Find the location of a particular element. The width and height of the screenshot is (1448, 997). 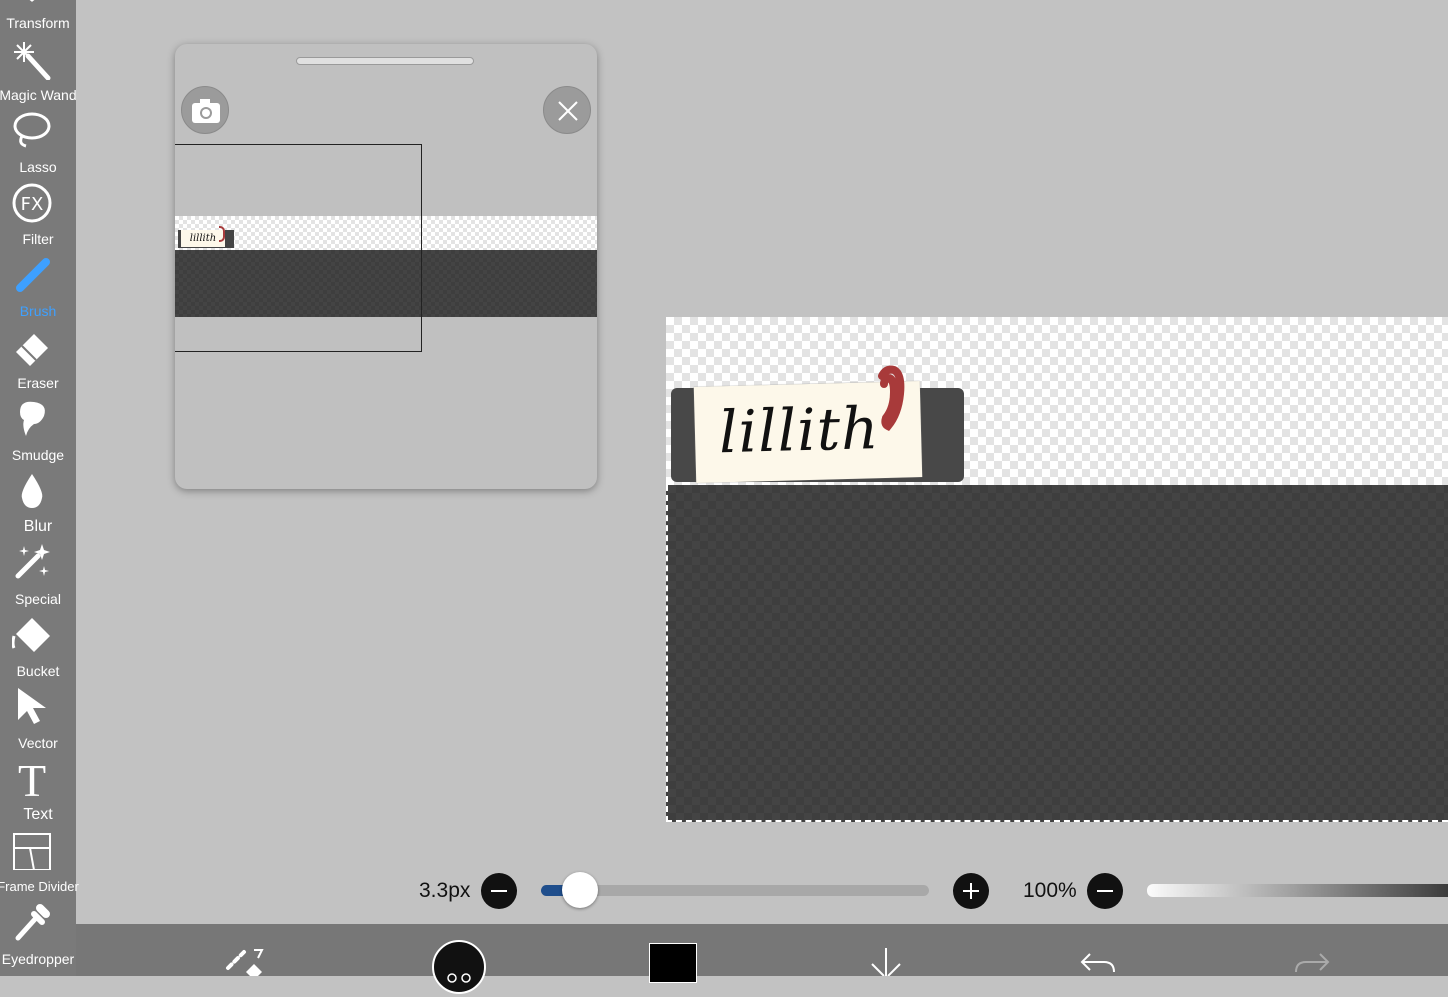

tool-transform: Transform is located at coordinates (38, 16).